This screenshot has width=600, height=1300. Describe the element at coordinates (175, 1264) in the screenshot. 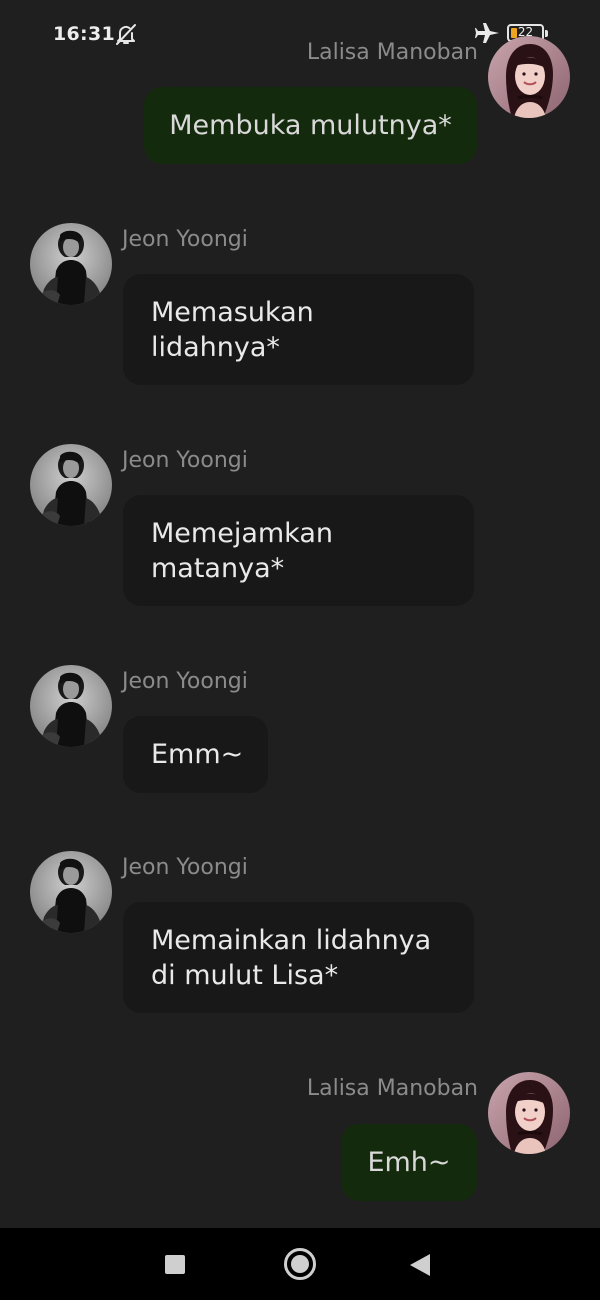

I see `recents-button` at that location.